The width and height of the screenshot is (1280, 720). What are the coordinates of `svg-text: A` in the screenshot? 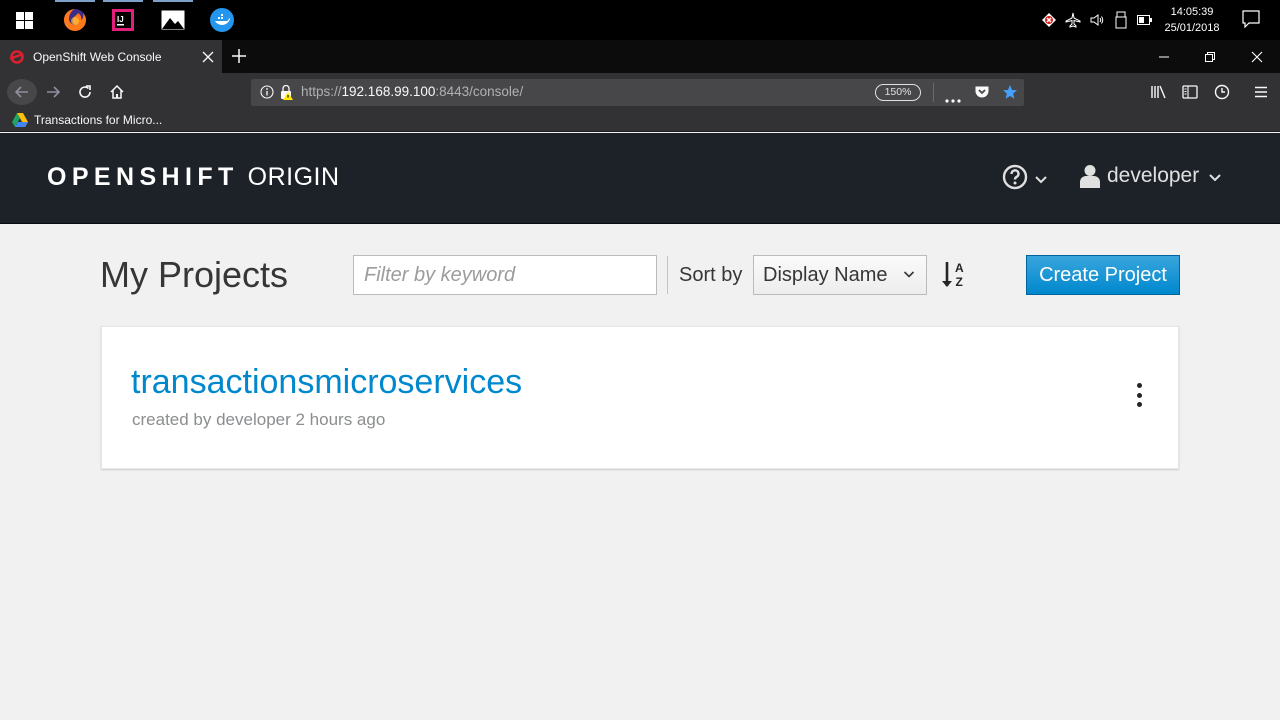 It's located at (959, 268).